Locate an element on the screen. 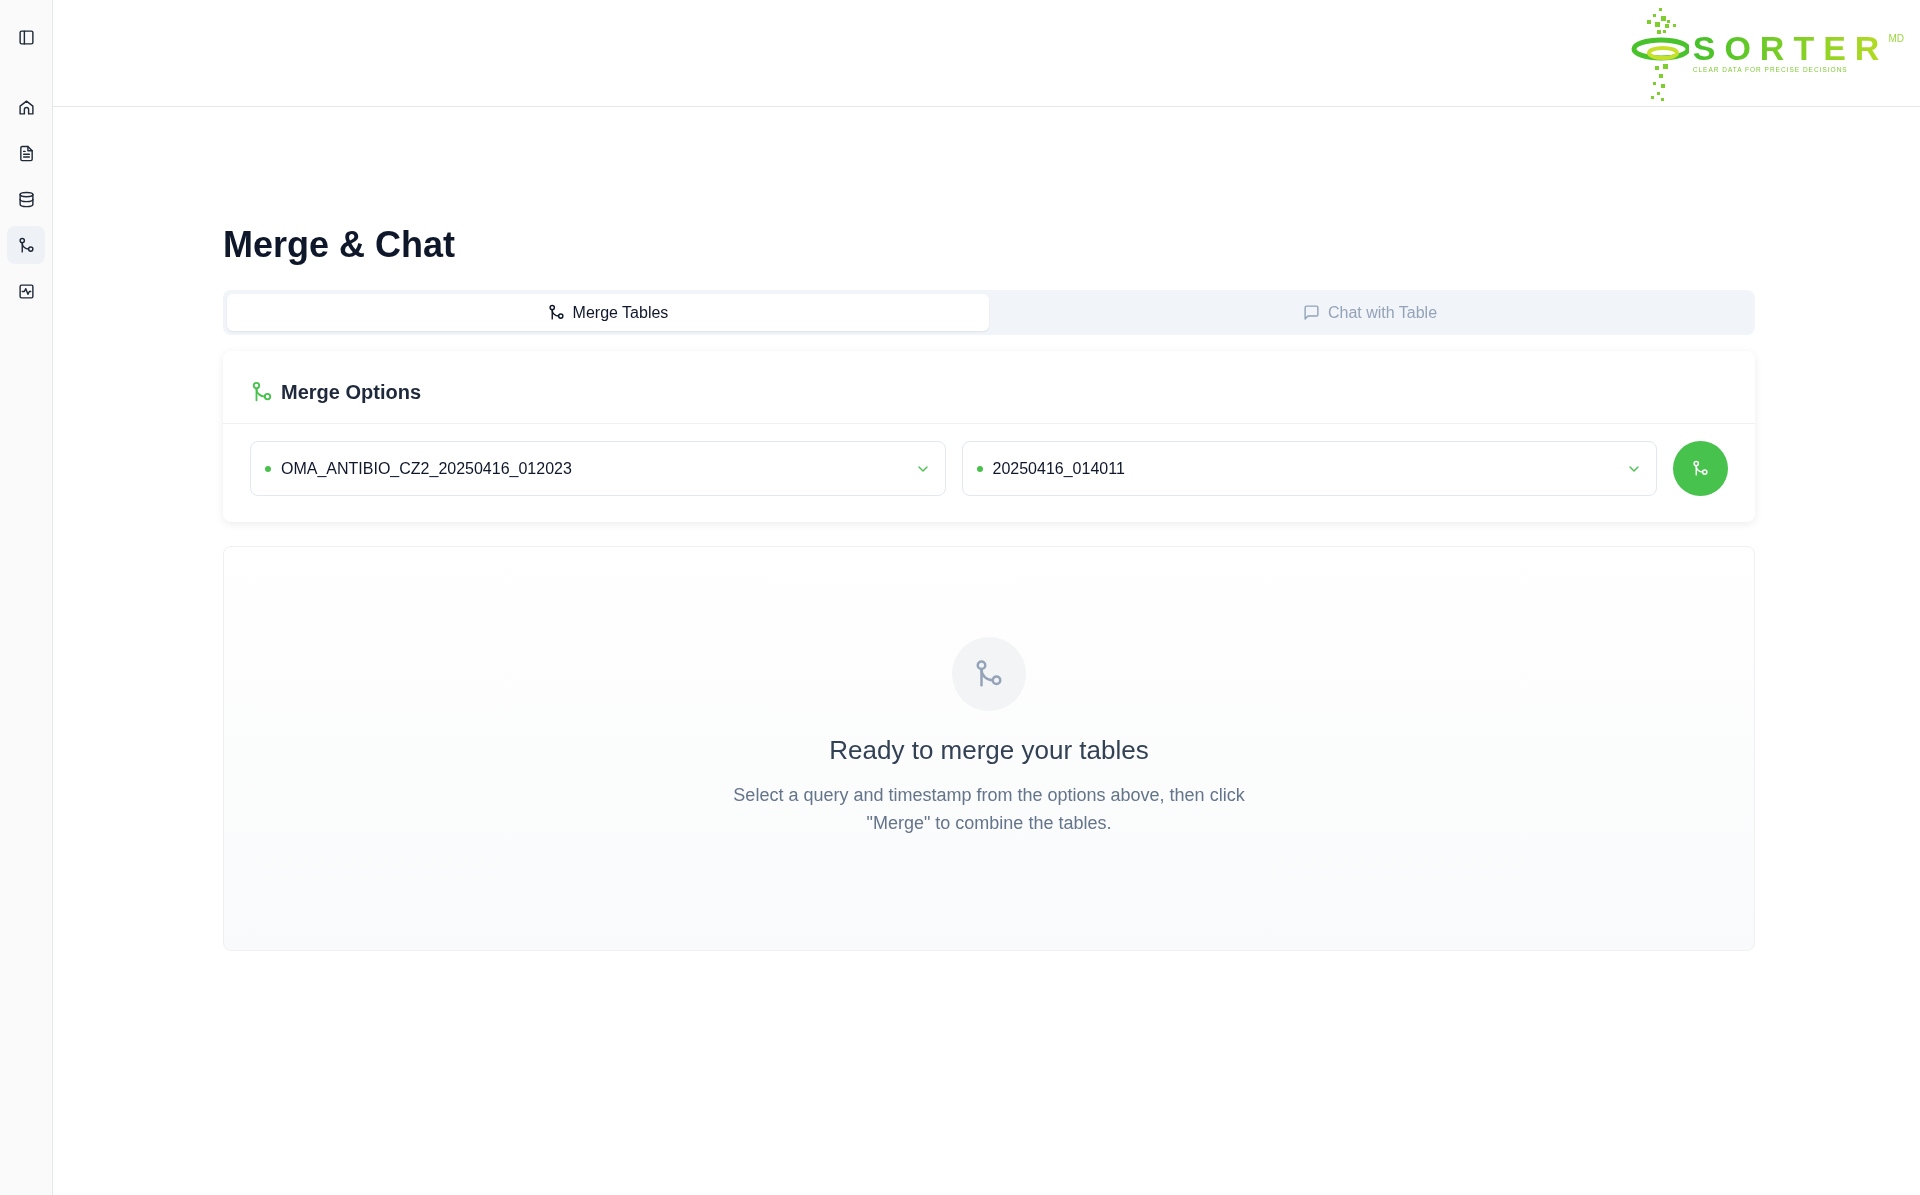  home-icon is located at coordinates (26, 107).